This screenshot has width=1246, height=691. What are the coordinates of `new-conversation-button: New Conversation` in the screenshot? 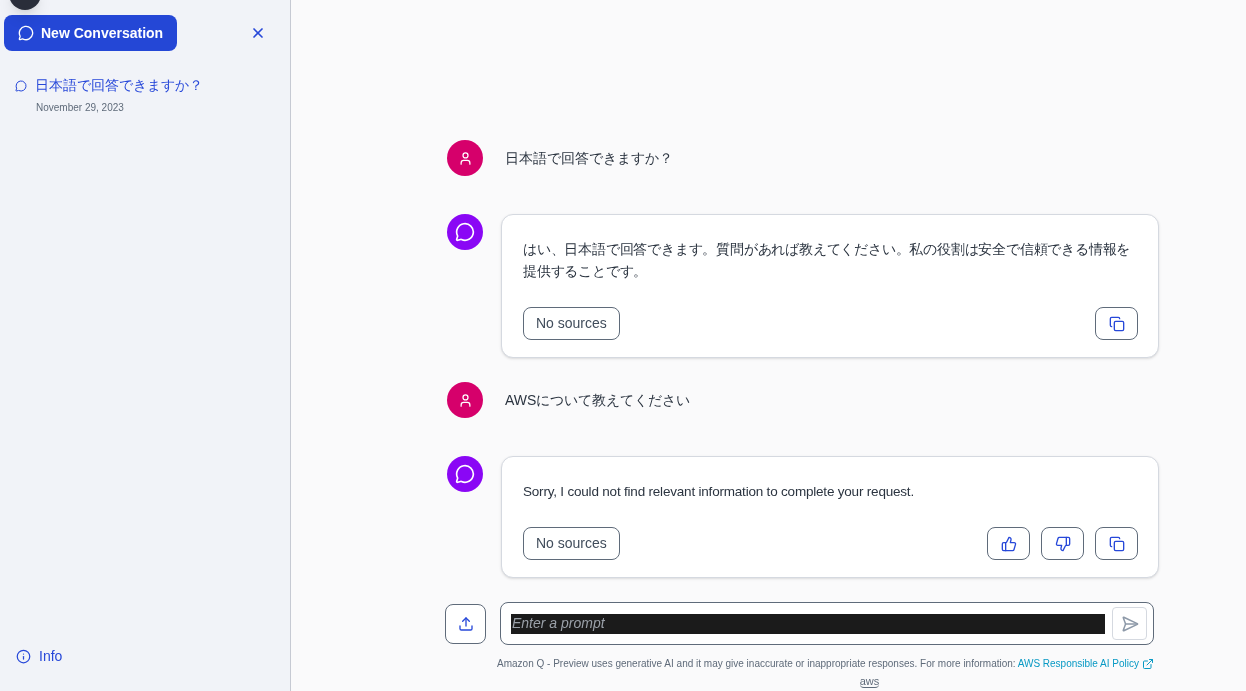 It's located at (91, 33).